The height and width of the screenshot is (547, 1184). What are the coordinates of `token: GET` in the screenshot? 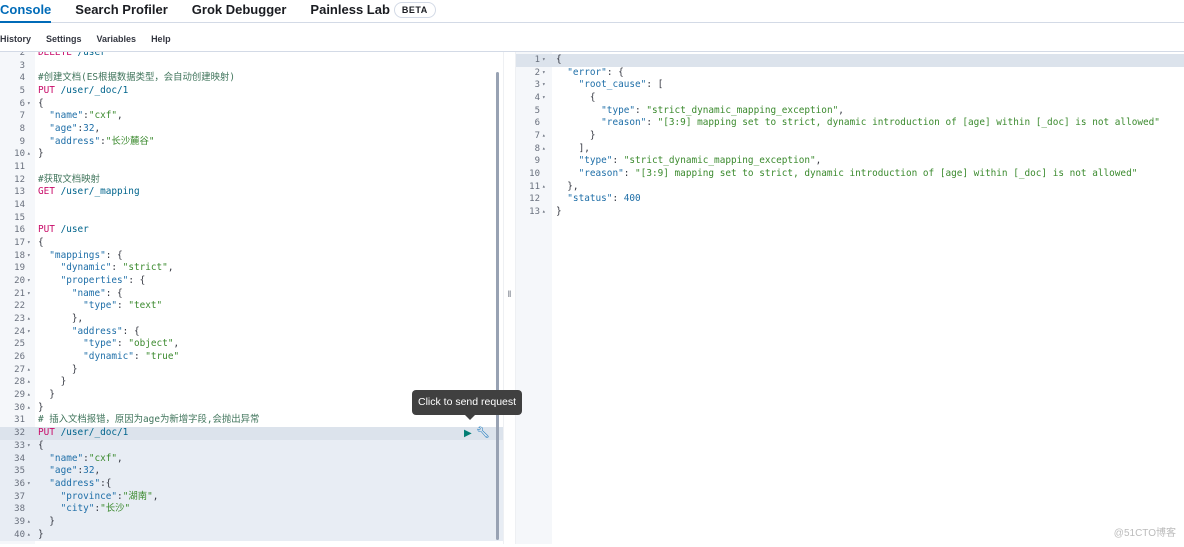 It's located at (46, 192).